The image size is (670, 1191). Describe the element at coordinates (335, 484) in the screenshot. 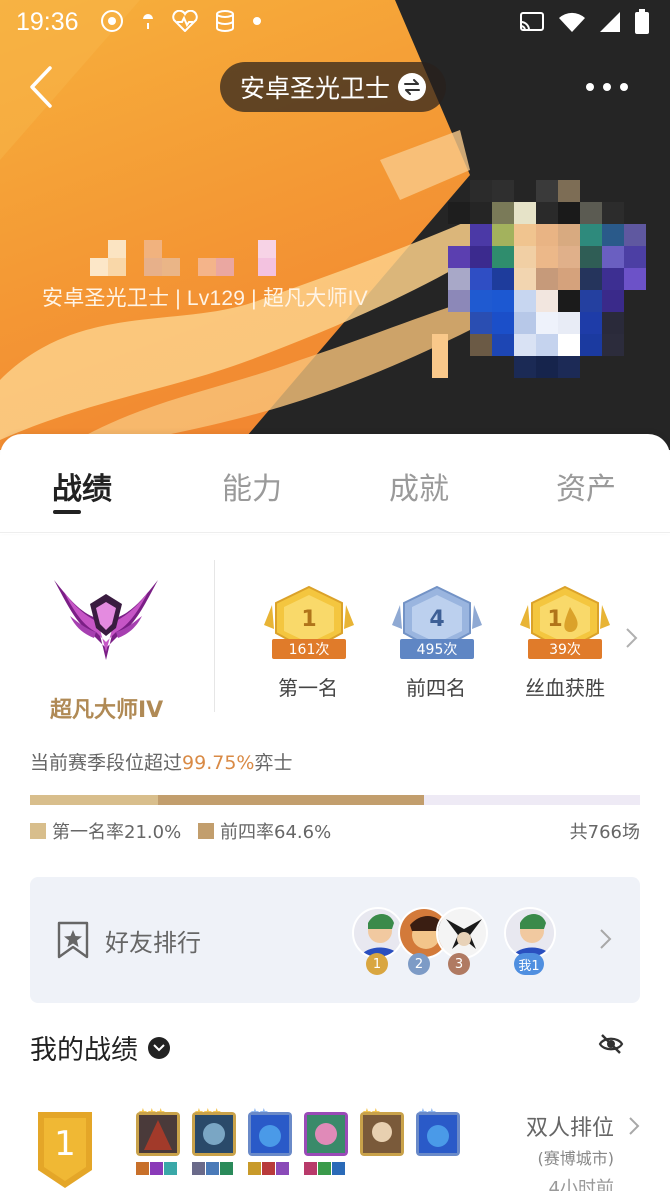

I see `tab-bar: 战绩 能力 成就 资产` at that location.